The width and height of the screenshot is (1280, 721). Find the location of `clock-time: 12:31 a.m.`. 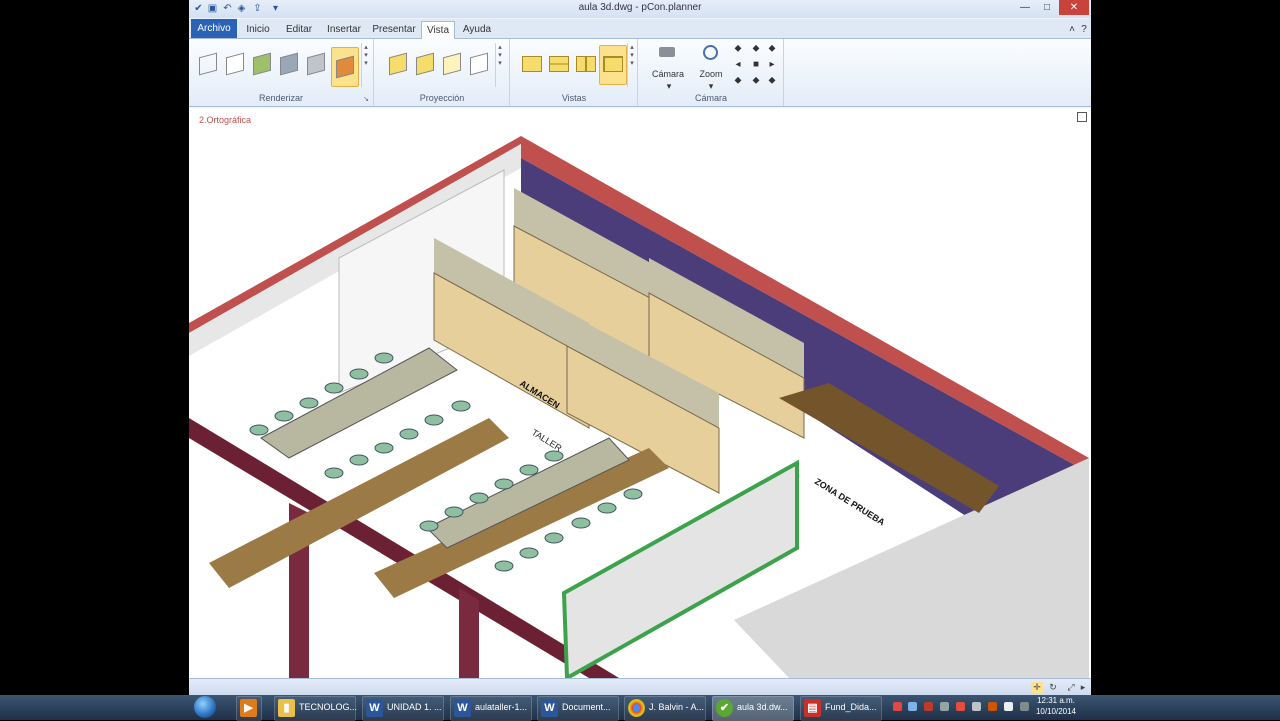

clock-time: 12:31 a.m. is located at coordinates (1056, 700).